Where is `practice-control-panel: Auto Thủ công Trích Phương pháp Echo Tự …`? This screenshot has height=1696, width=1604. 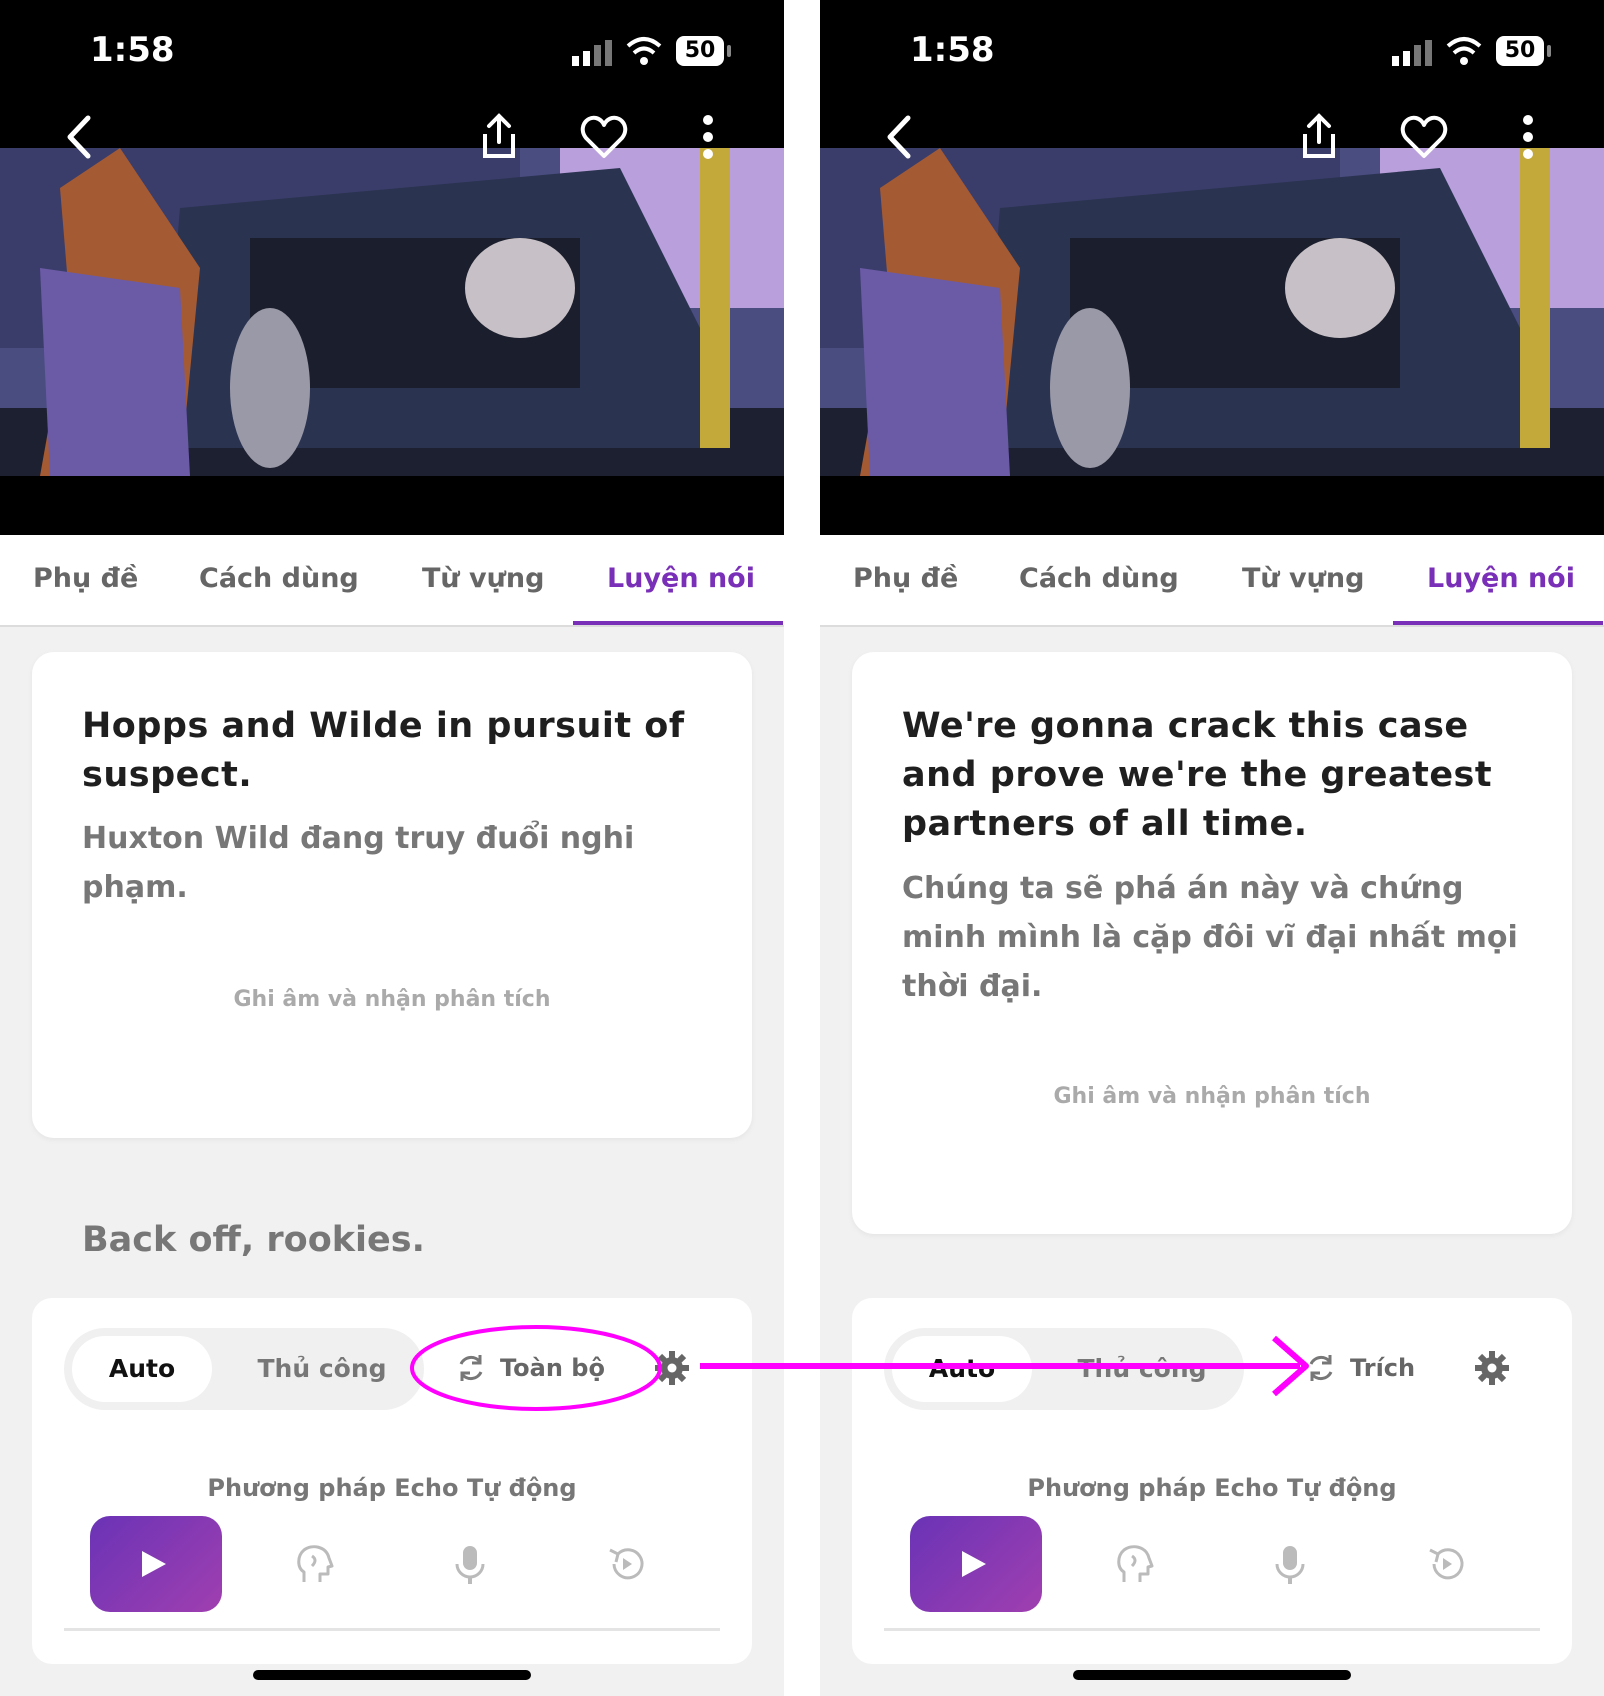
practice-control-panel: Auto Thủ công Trích Phương pháp Echo Tự … is located at coordinates (1212, 1481).